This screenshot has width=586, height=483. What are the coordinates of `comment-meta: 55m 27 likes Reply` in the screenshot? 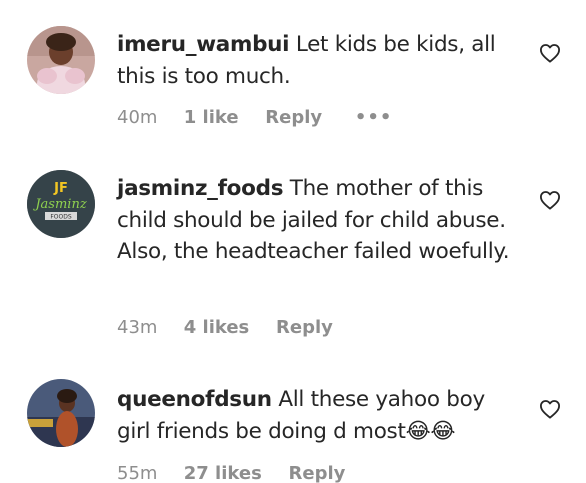 It's located at (231, 473).